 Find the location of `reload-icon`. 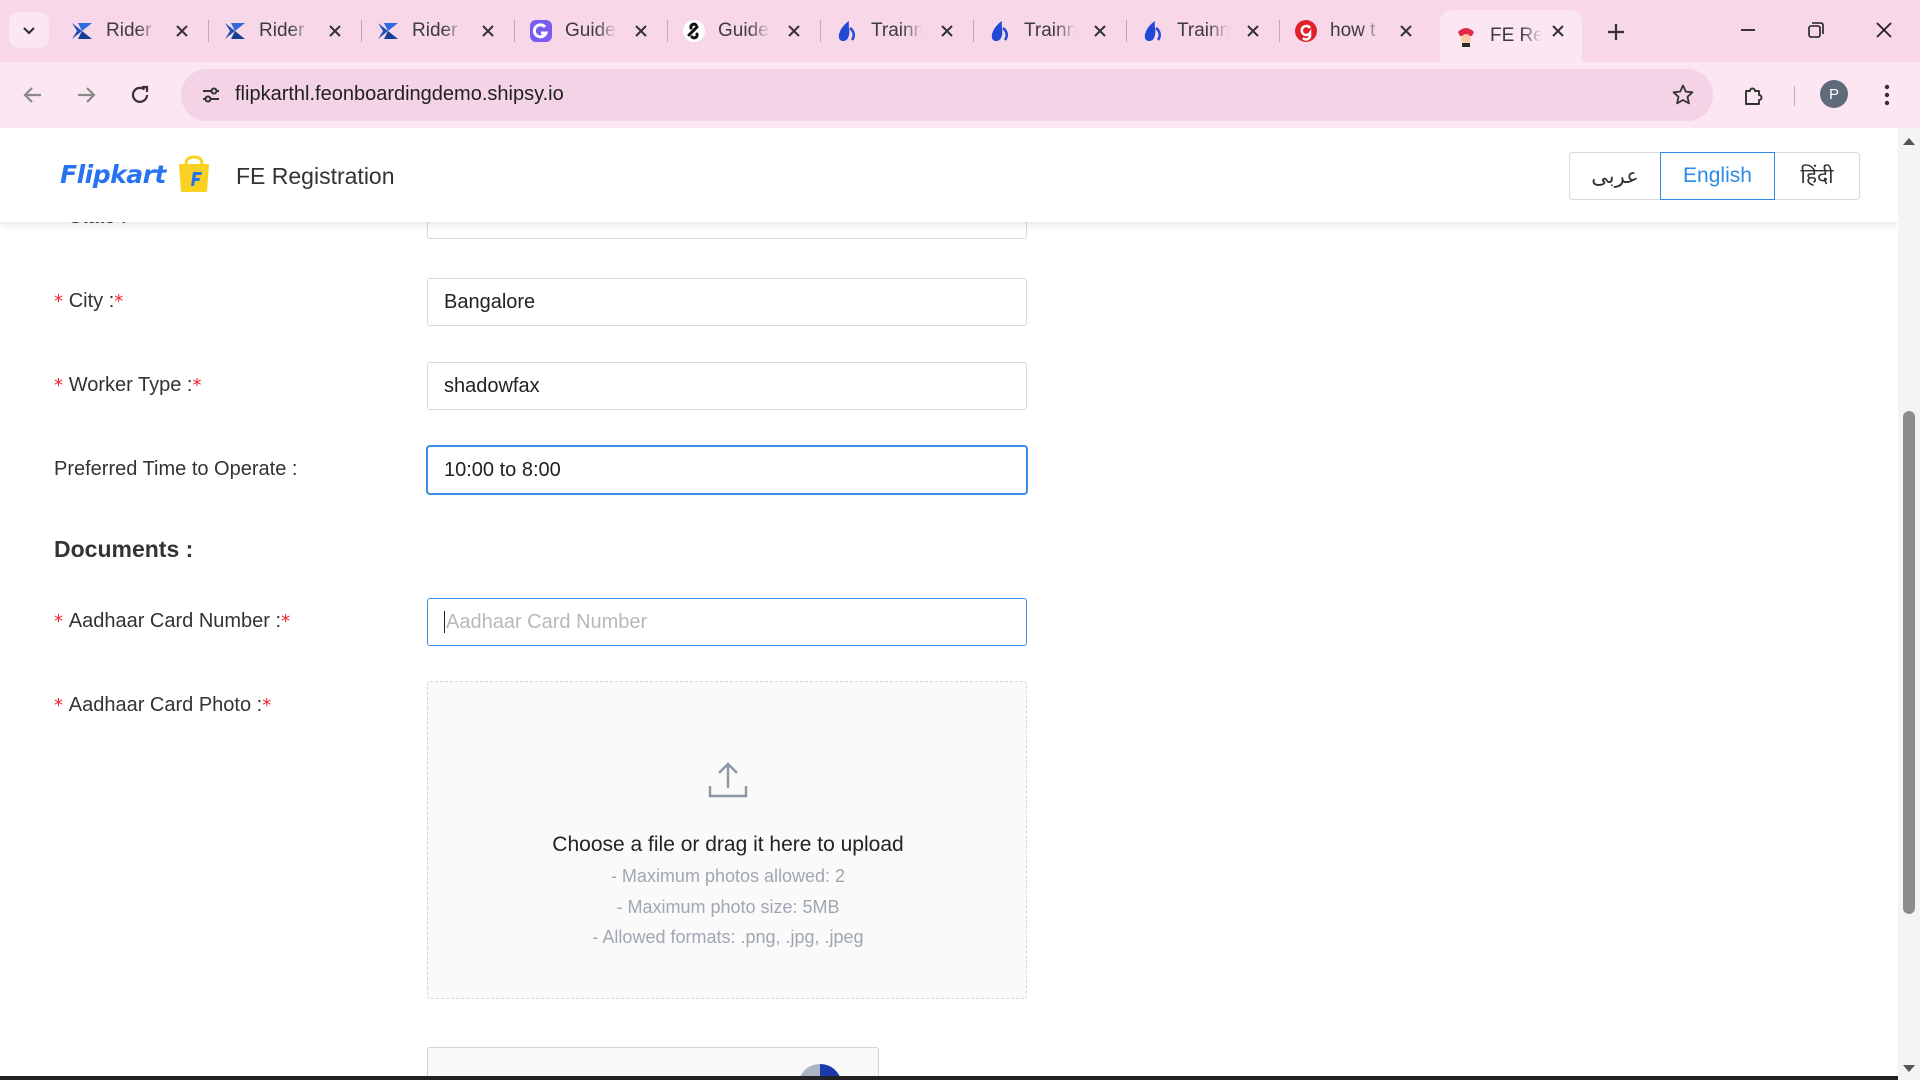

reload-icon is located at coordinates (140, 94).